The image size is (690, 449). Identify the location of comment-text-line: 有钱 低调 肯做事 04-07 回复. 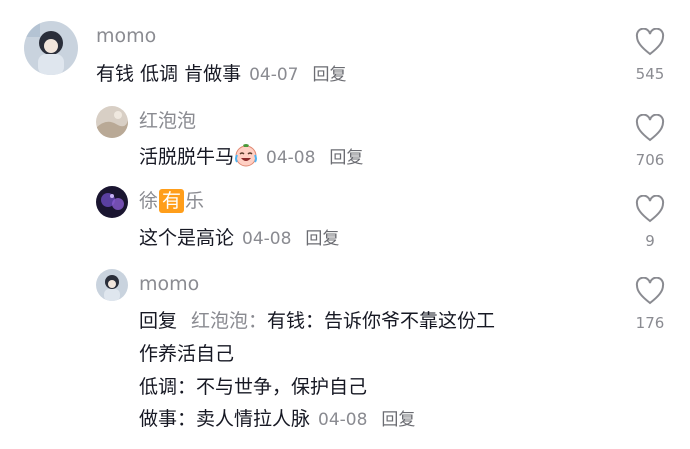
(221, 74).